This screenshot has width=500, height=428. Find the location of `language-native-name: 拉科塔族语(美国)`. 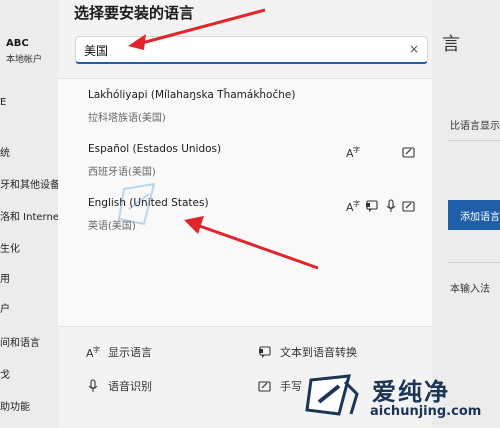

language-native-name: 拉科塔族语(美国) is located at coordinates (127, 118).